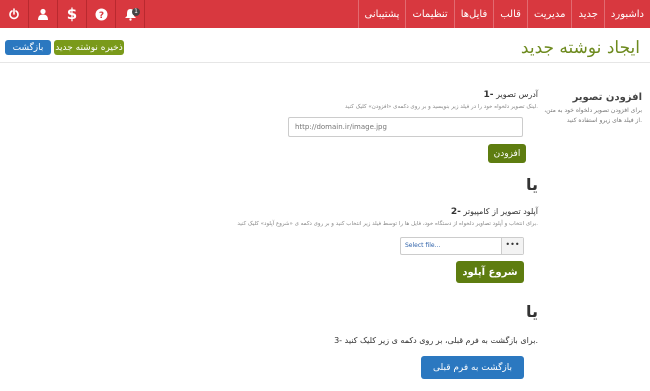  What do you see at coordinates (381, 14) in the screenshot?
I see `menu-item-support: پشتیبانی` at bounding box center [381, 14].